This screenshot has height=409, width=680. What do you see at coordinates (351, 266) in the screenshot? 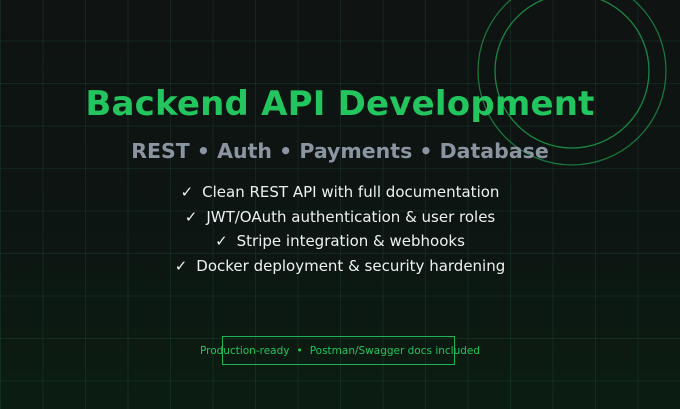
I see `feature-text: Docker deployment & security hardening` at bounding box center [351, 266].